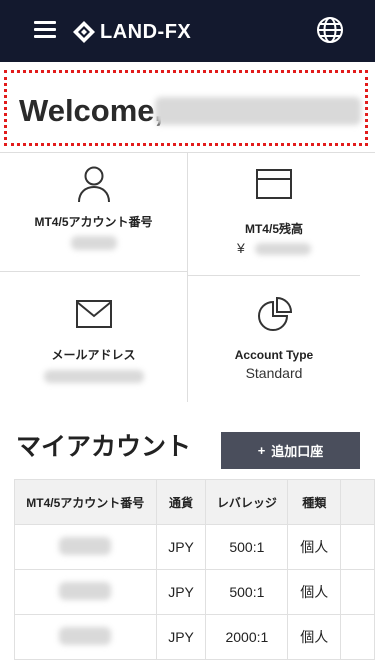 The height and width of the screenshot is (667, 375). What do you see at coordinates (93, 314) in the screenshot?
I see `mail-icon` at bounding box center [93, 314].